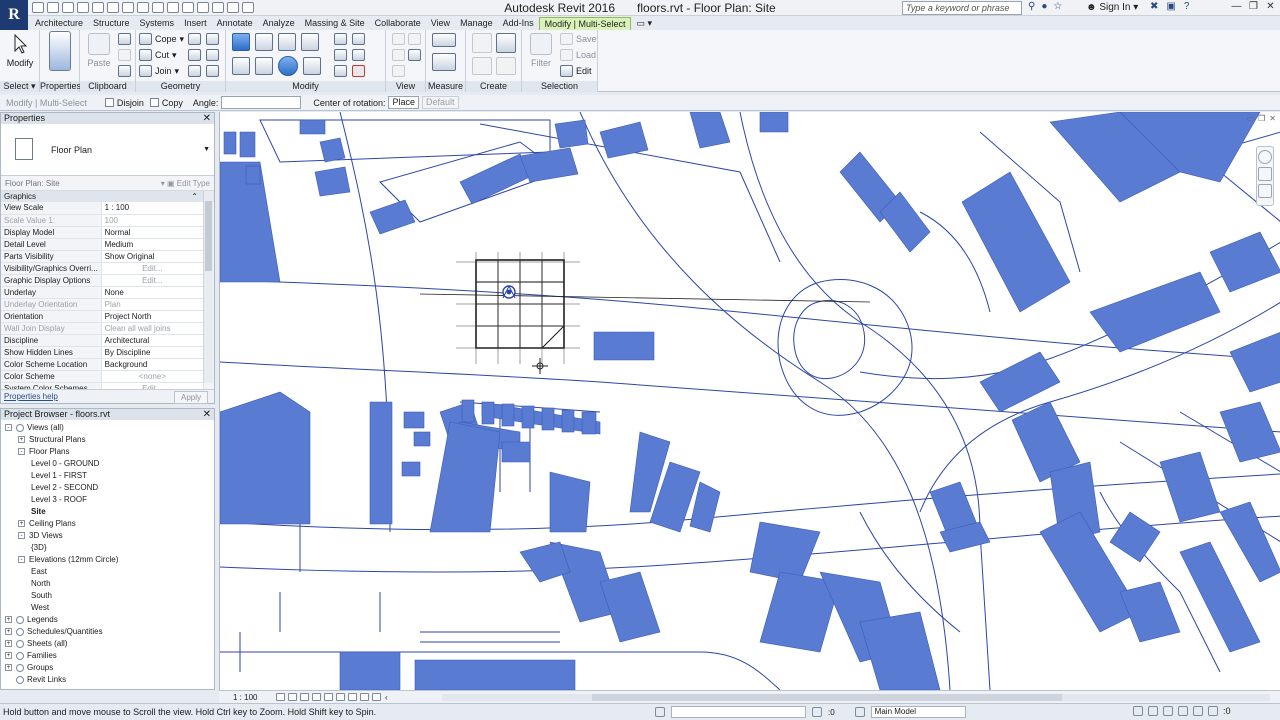  I want to click on property-value: <none>, so click(153, 376).